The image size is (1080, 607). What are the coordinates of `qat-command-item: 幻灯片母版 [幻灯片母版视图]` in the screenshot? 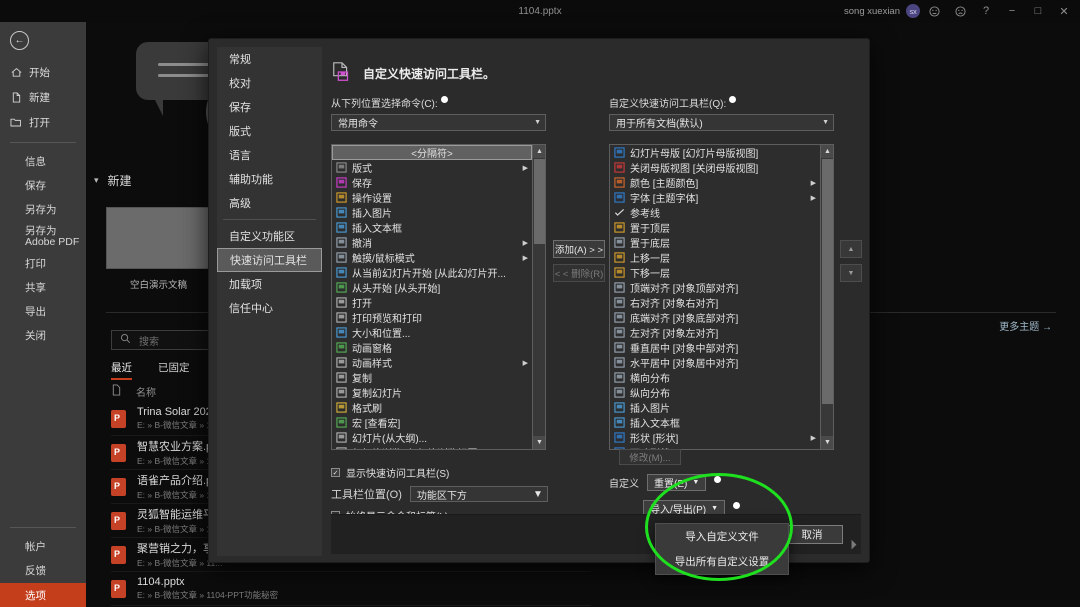 It's located at (715, 152).